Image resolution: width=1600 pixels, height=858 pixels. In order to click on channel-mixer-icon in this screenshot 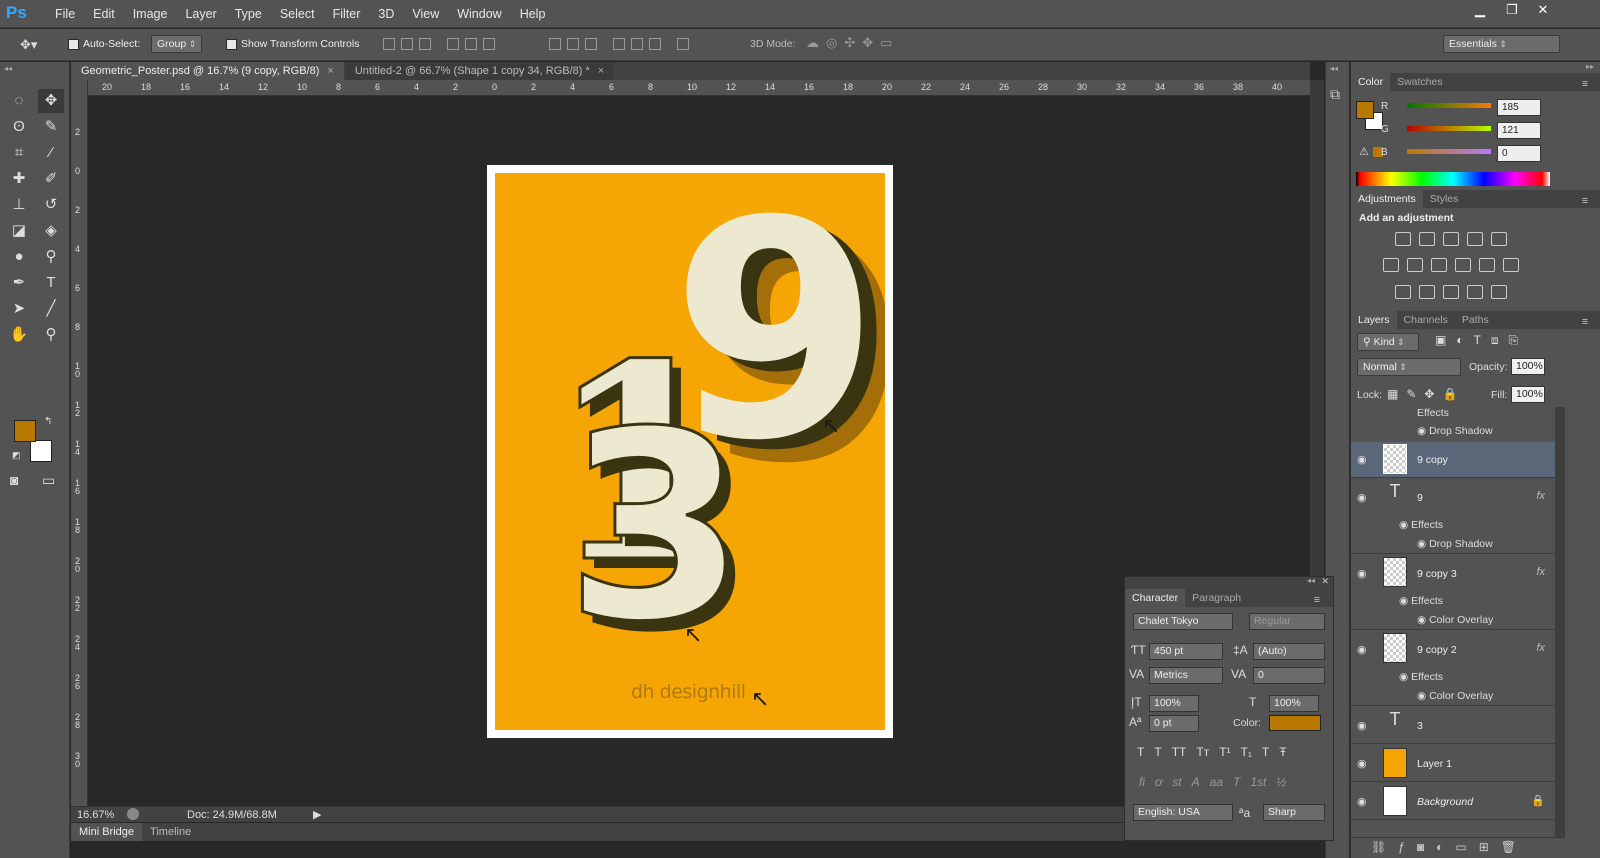, I will do `click(1487, 265)`.